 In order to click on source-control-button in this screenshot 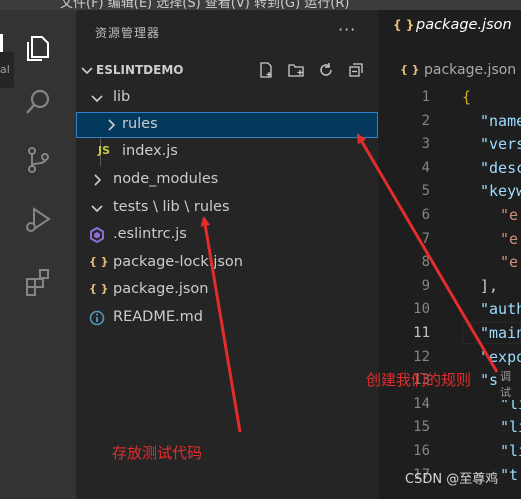, I will do `click(38, 160)`.